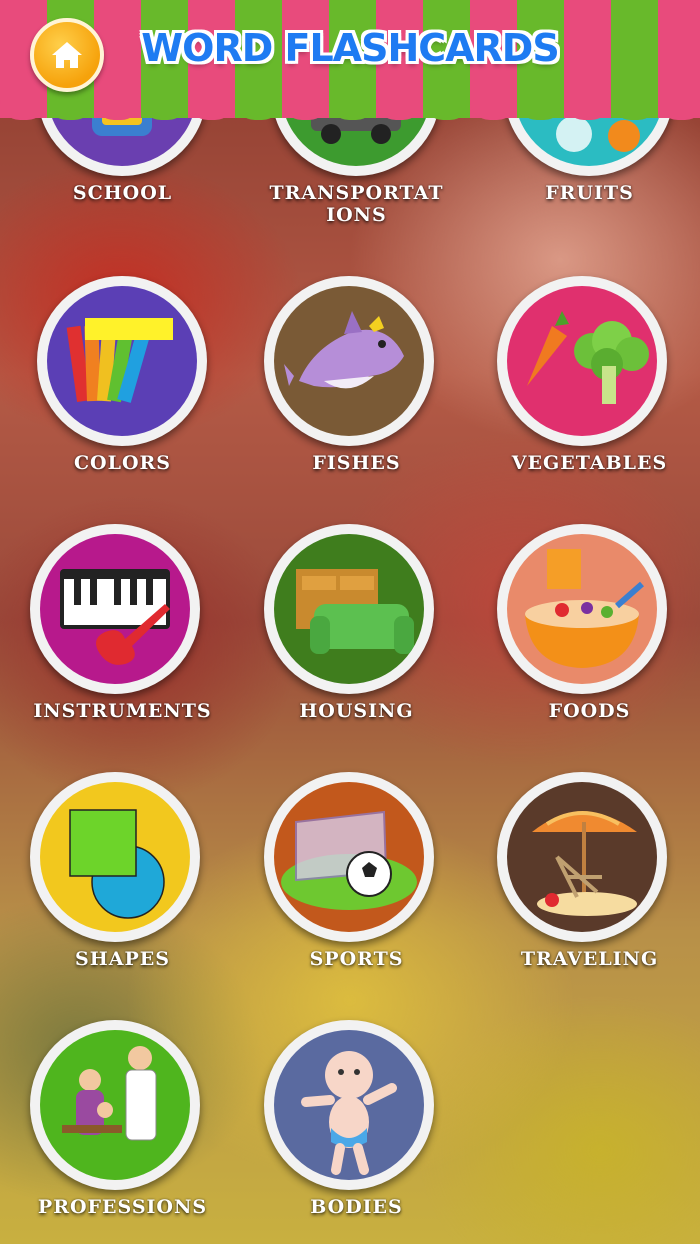  I want to click on home-button, so click(67, 55).